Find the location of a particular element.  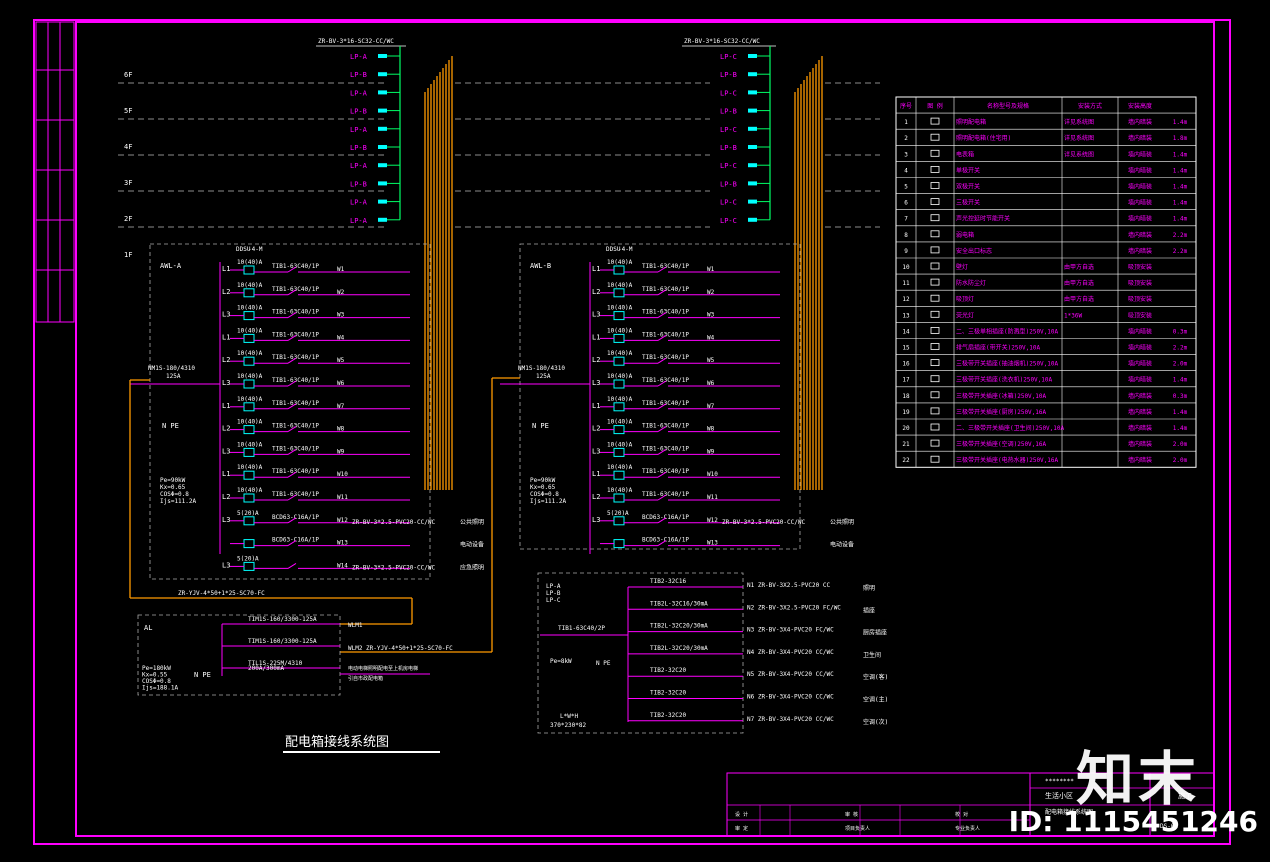

legend-mount: 吸顶安装 is located at coordinates (1140, 283).